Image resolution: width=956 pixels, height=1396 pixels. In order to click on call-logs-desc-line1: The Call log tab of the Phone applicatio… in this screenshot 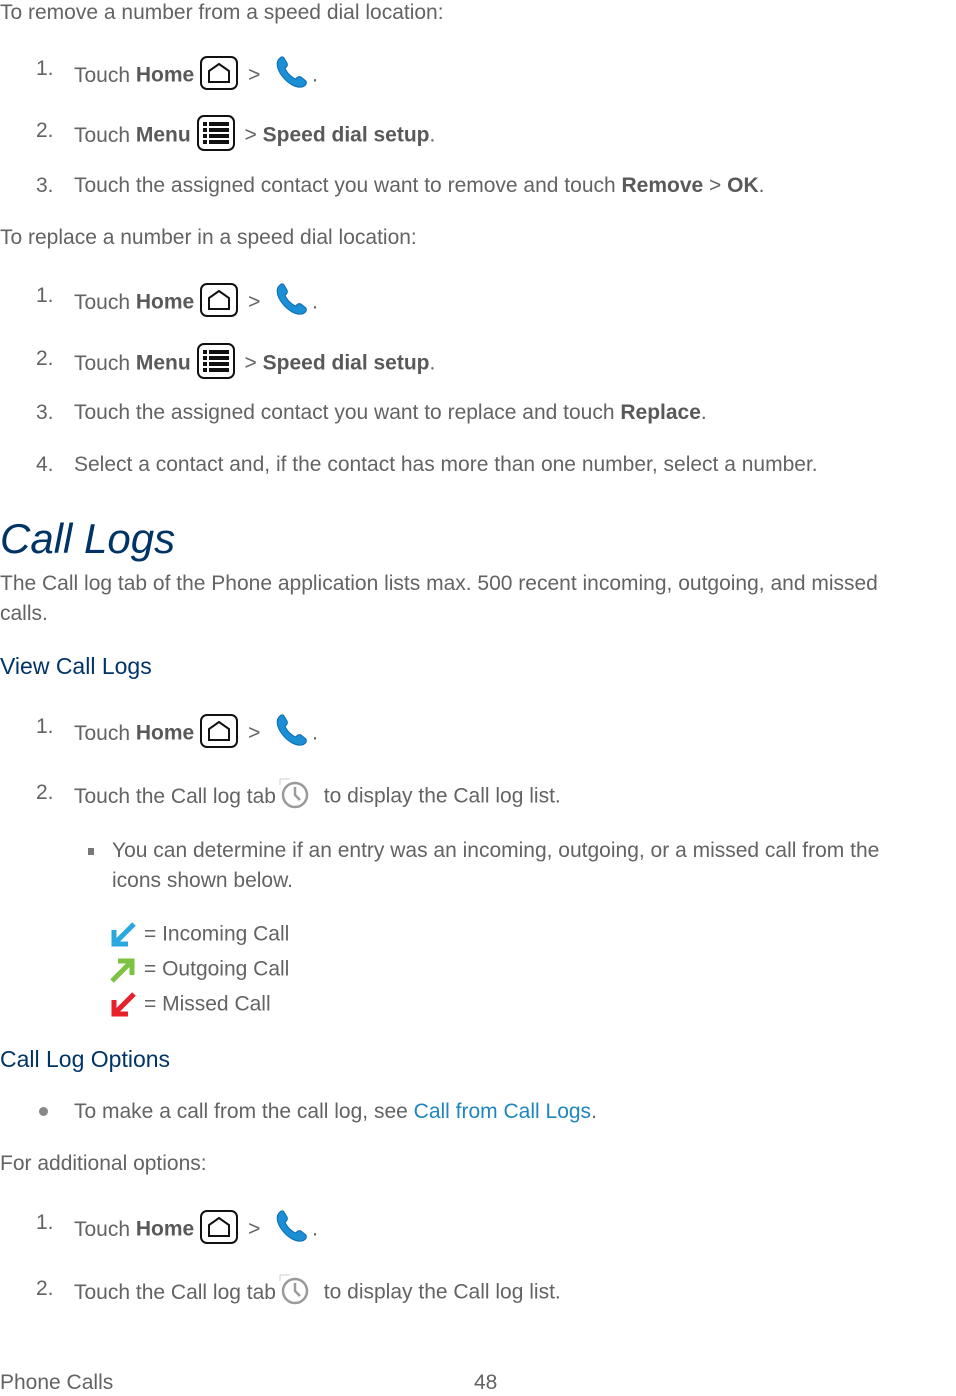, I will do `click(439, 583)`.